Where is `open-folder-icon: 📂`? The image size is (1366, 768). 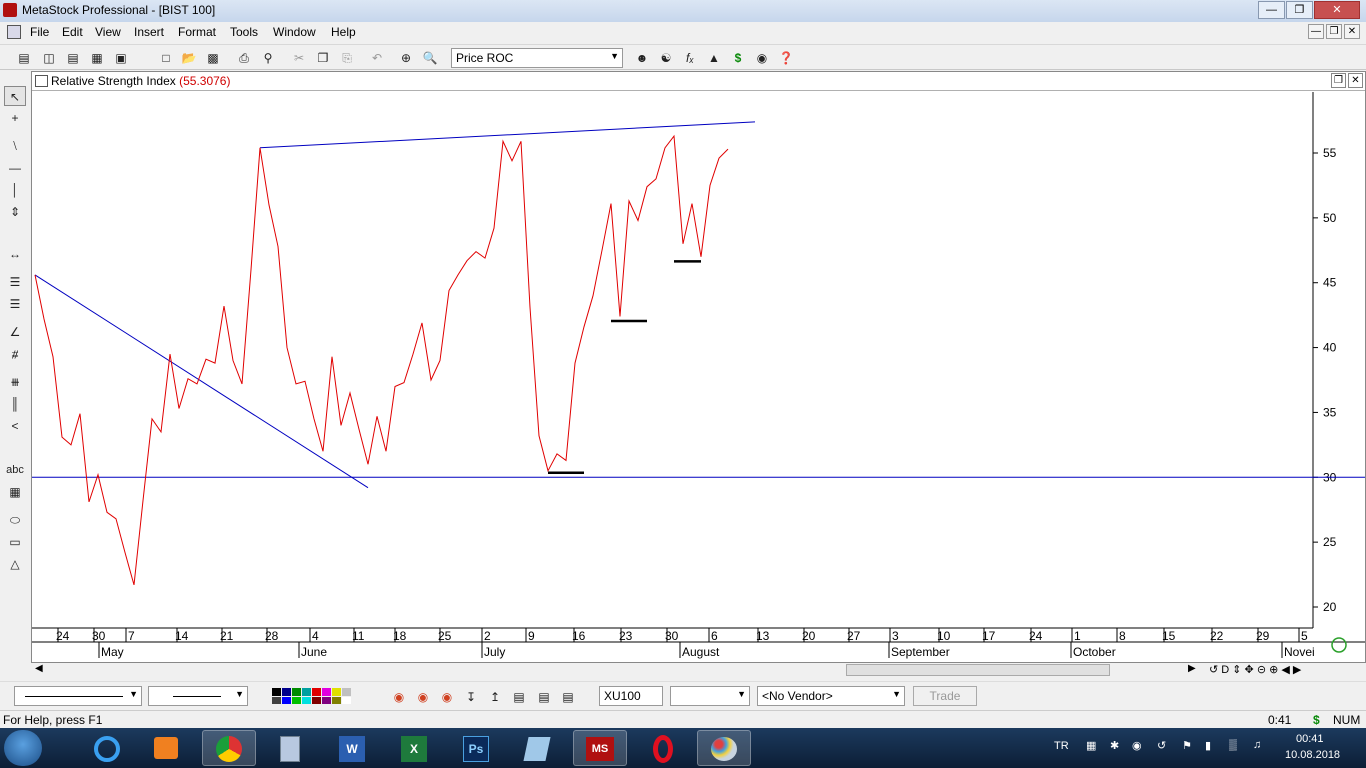
open-folder-icon: 📂 is located at coordinates (189, 58).